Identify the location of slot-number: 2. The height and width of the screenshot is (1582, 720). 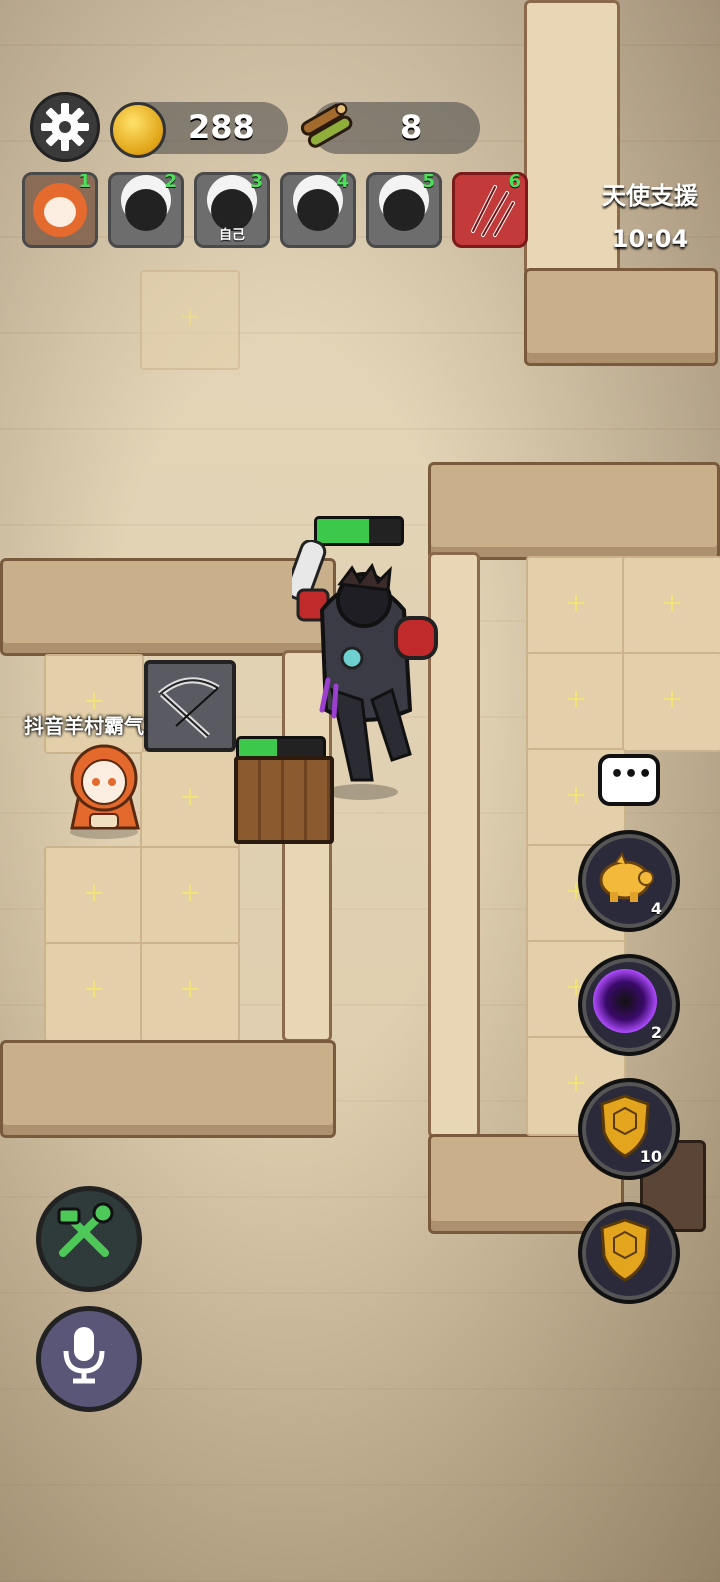
(170, 181).